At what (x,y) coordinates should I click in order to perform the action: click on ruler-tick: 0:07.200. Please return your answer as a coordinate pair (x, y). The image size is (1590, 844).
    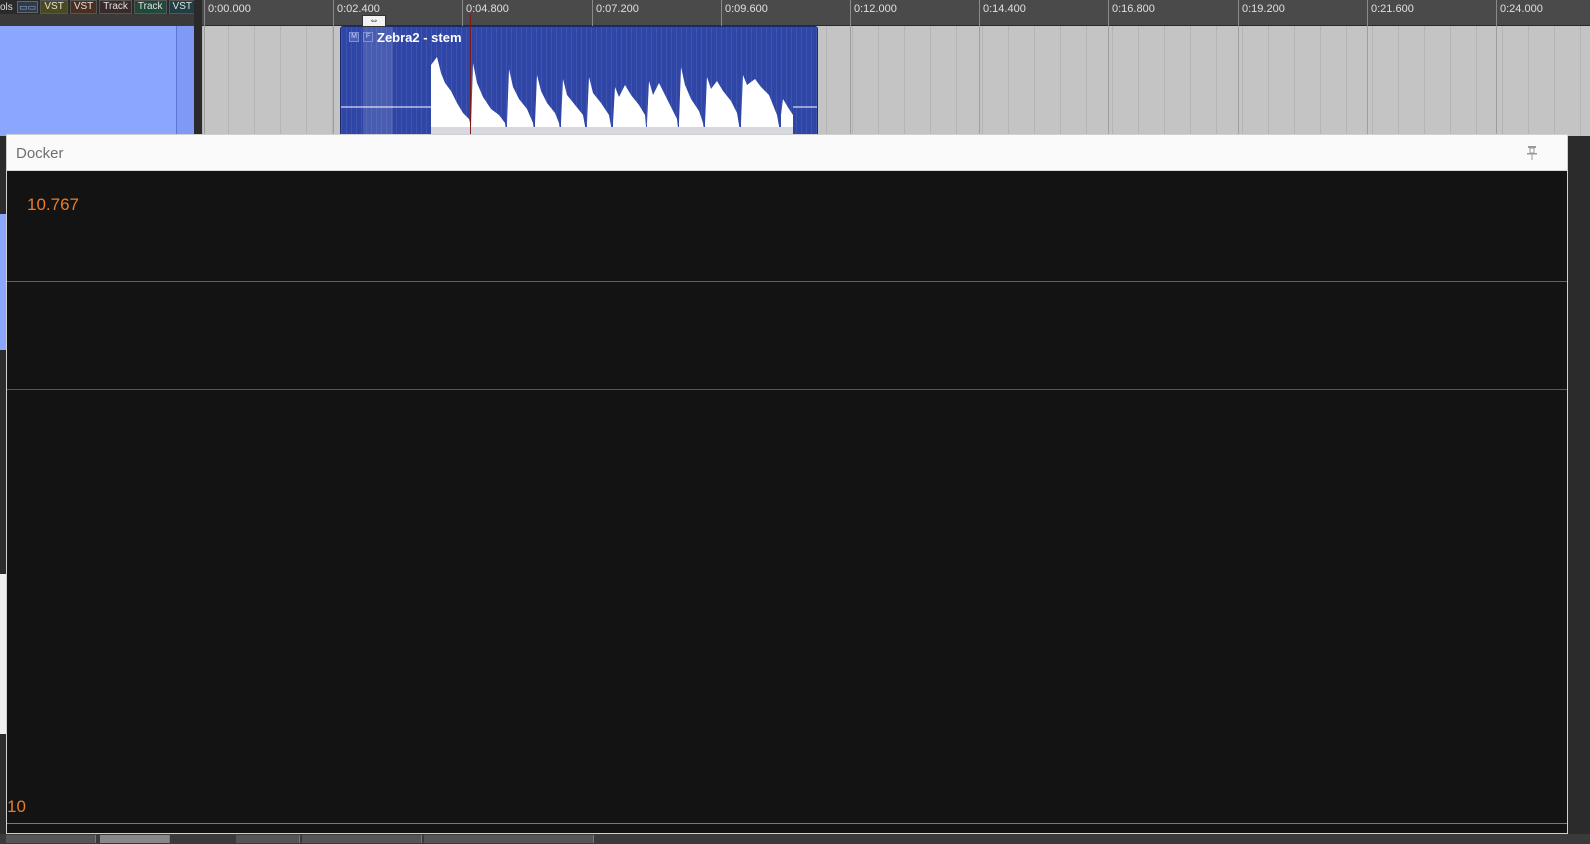
    Looking at the image, I should click on (615, 13).